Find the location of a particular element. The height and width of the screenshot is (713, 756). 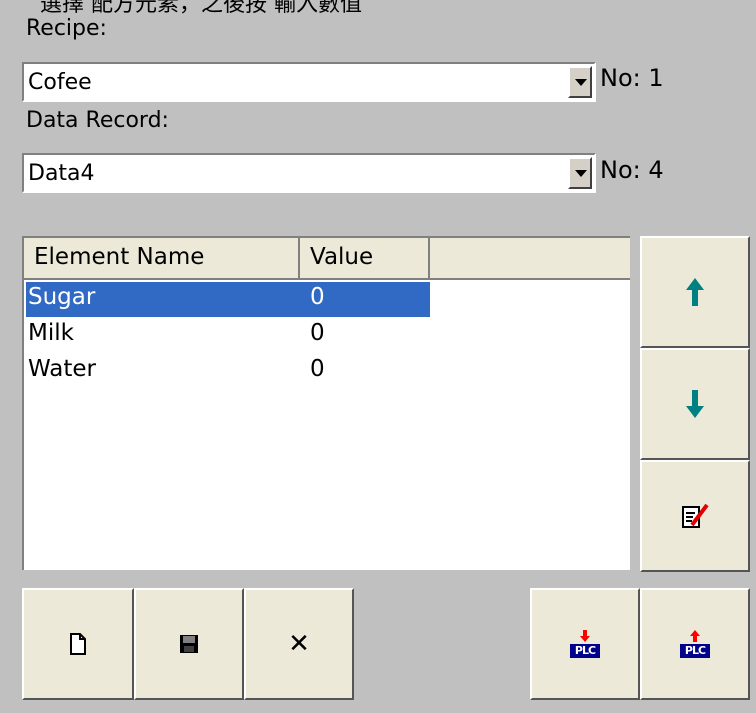

write-to-plc-button: PLC is located at coordinates (585, 644).